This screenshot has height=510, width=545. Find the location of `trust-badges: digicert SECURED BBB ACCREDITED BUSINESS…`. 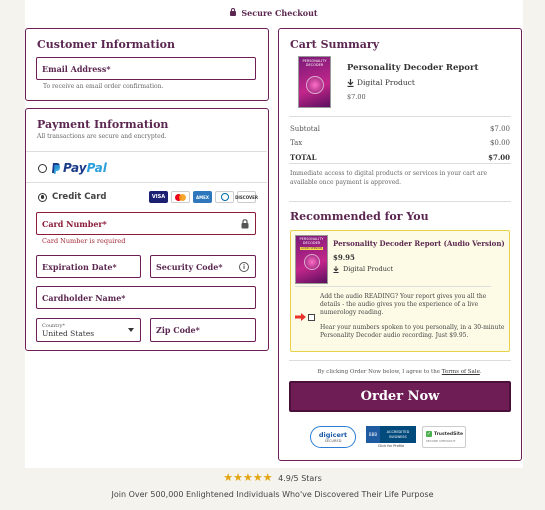

trust-badges: digicert SECURED BBB ACCREDITED BUSINESS… is located at coordinates (388, 437).